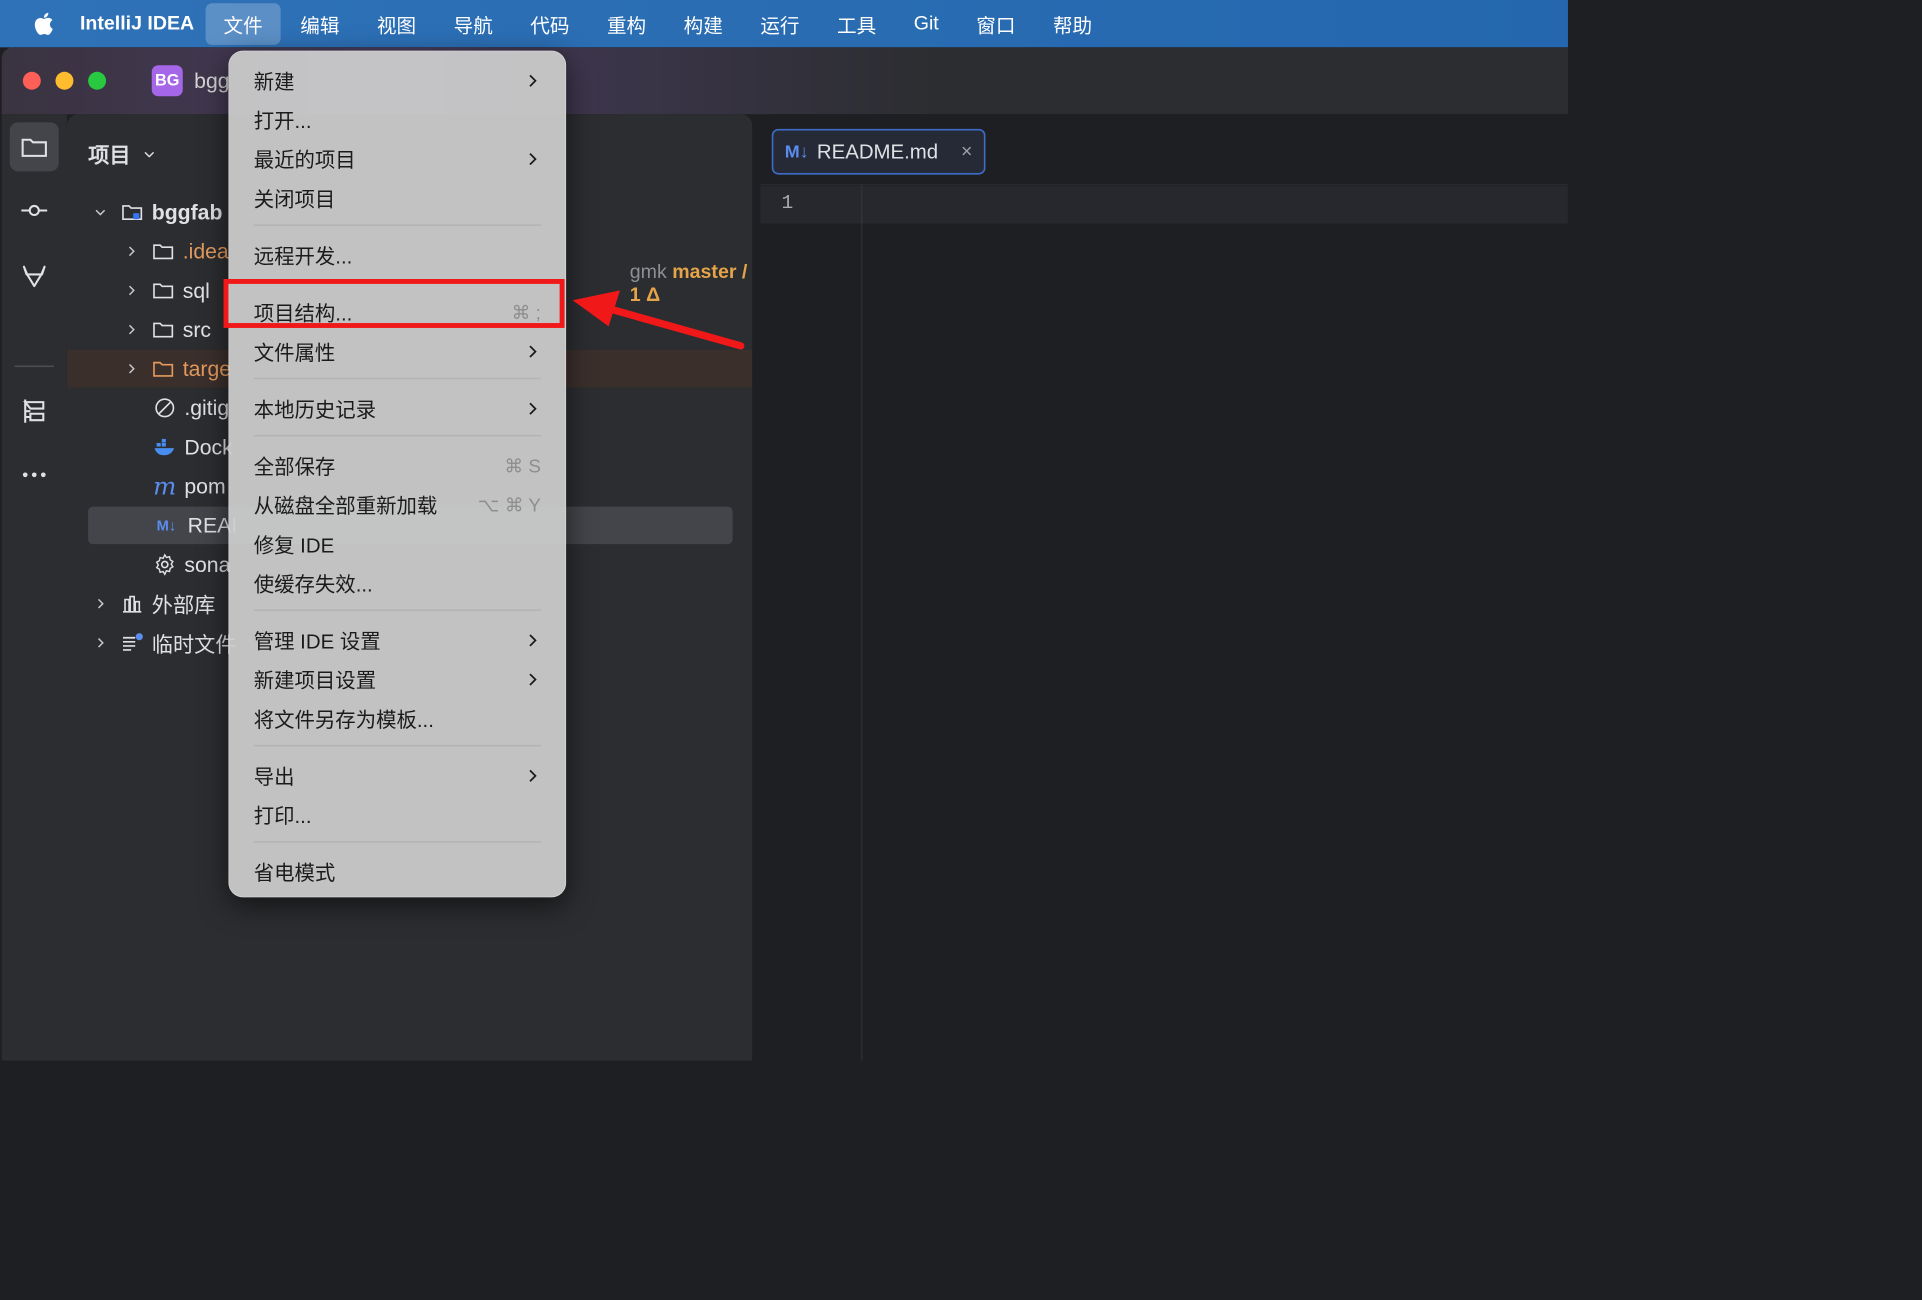 The width and height of the screenshot is (1922, 1300). Describe the element at coordinates (396, 24) in the screenshot. I see `menu-view: 视图` at that location.